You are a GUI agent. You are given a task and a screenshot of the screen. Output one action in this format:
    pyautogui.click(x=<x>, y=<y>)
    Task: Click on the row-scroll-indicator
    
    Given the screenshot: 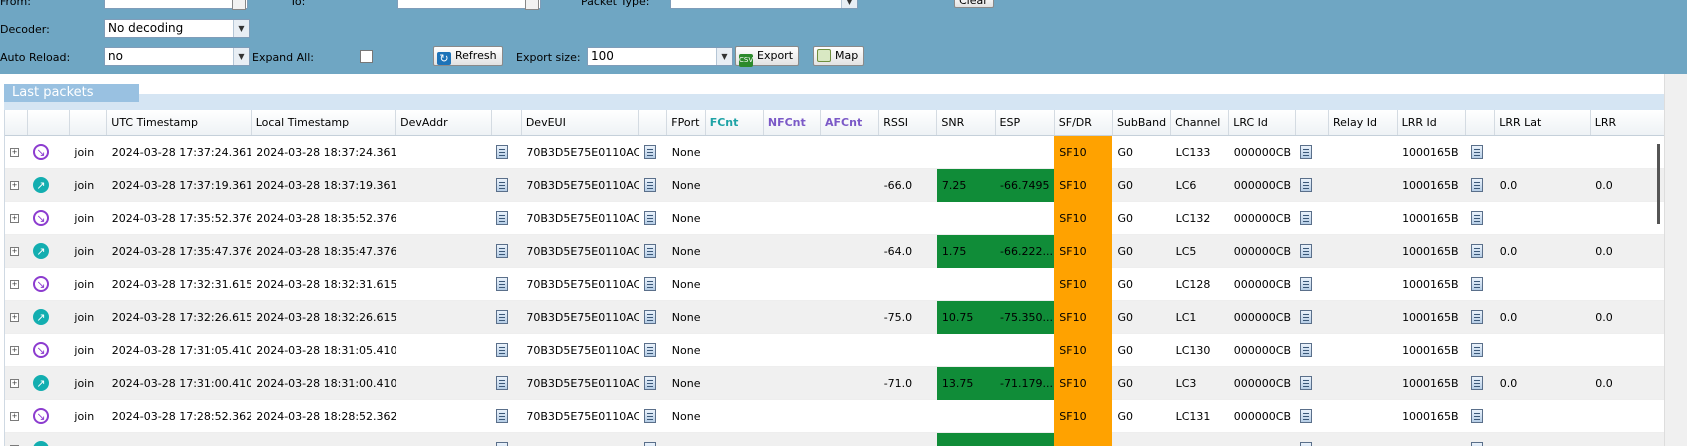 What is the action you would take?
    pyautogui.click(x=1658, y=184)
    